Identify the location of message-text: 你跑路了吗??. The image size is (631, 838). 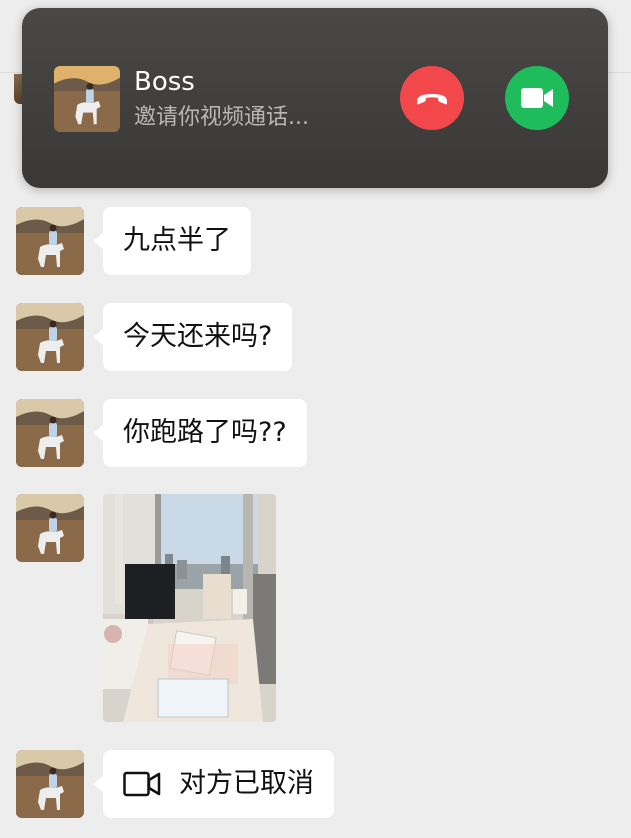
(205, 432).